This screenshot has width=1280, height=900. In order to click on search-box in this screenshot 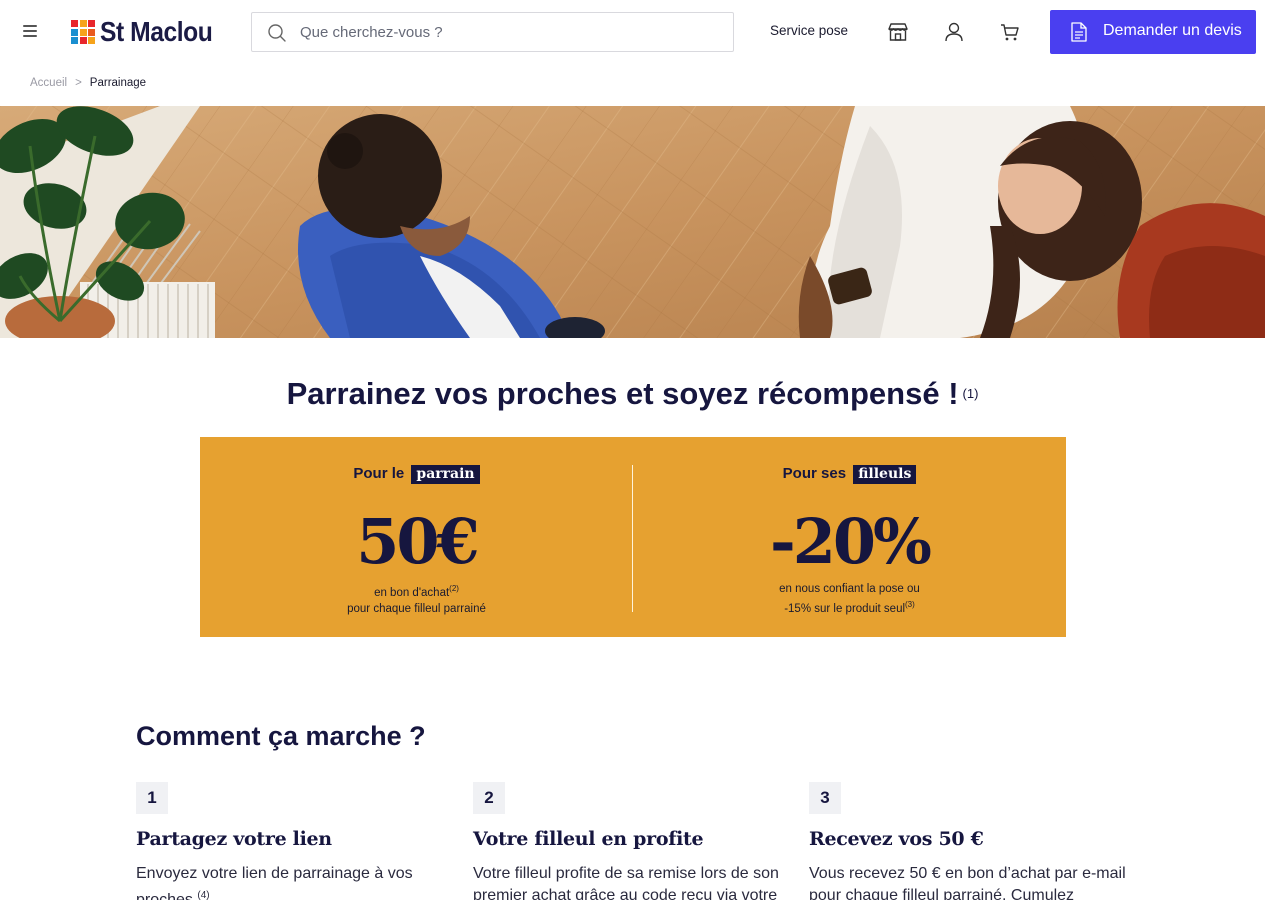, I will do `click(492, 32)`.